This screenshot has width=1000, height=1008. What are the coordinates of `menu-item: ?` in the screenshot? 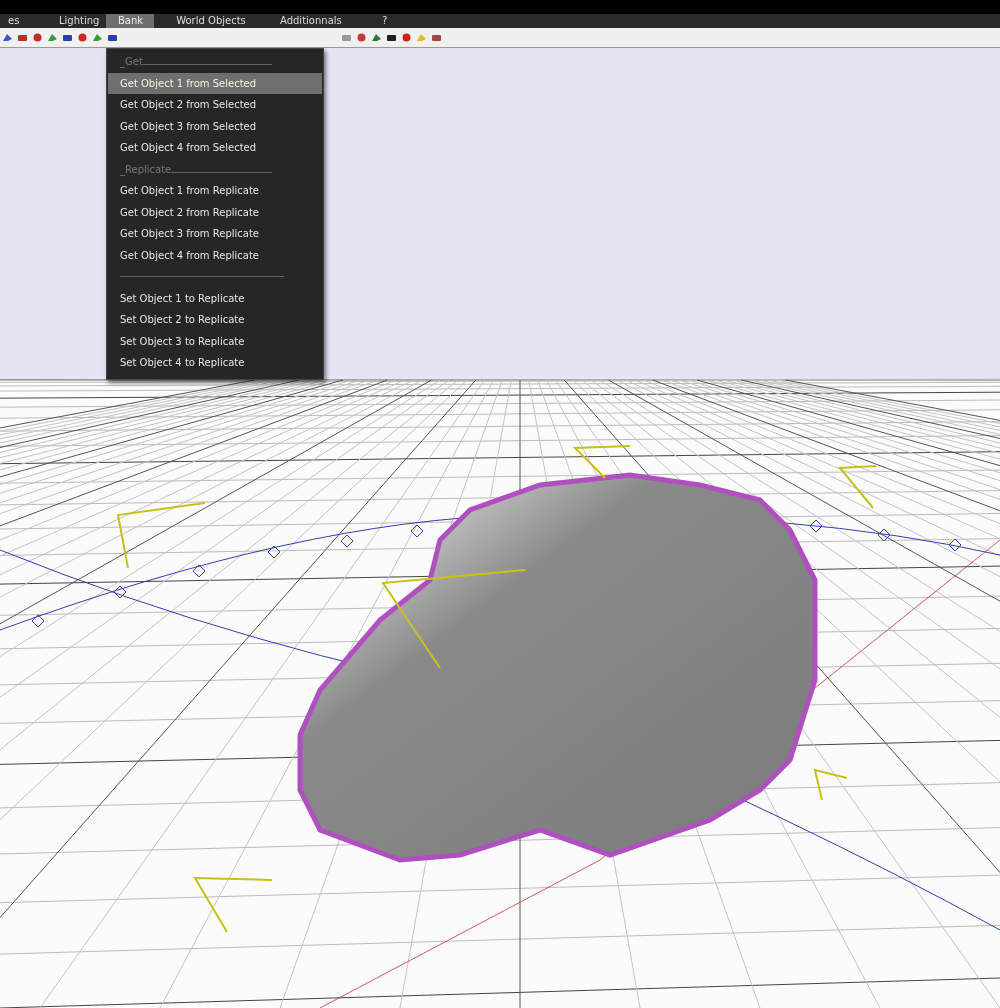 It's located at (385, 21).